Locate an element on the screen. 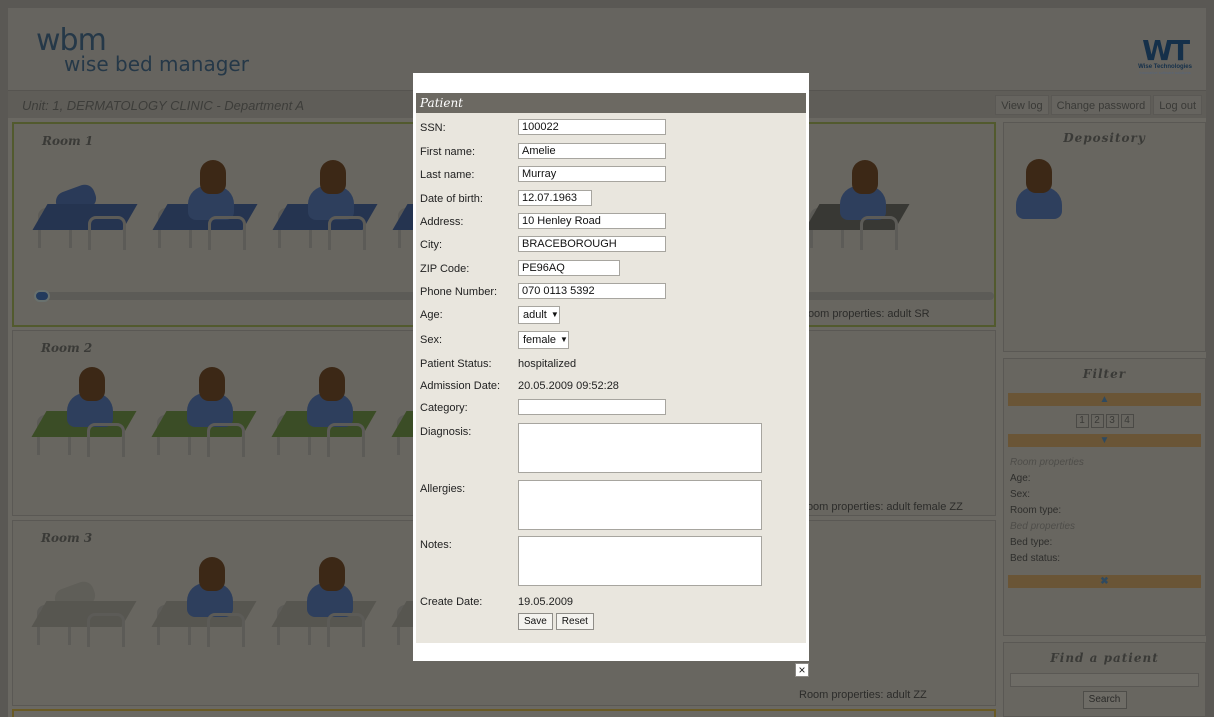 This screenshot has height=717, width=1214. diagnosis-label: Diagnosis: is located at coordinates (446, 432).